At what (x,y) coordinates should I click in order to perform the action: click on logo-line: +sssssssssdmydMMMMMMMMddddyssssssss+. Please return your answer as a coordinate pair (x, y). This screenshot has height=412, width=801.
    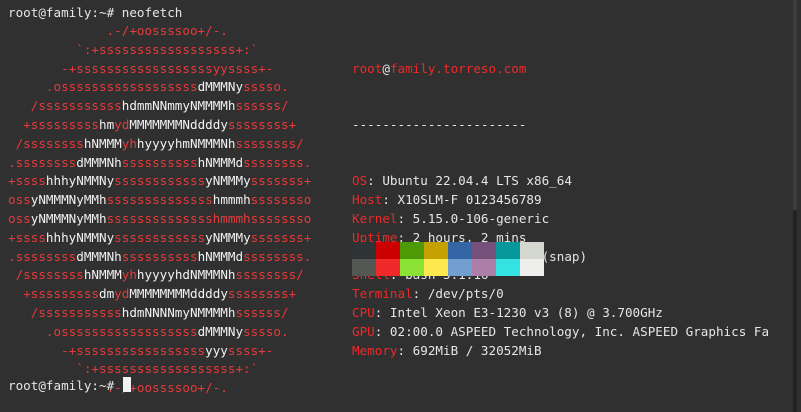
    Looking at the image, I should click on (159, 294).